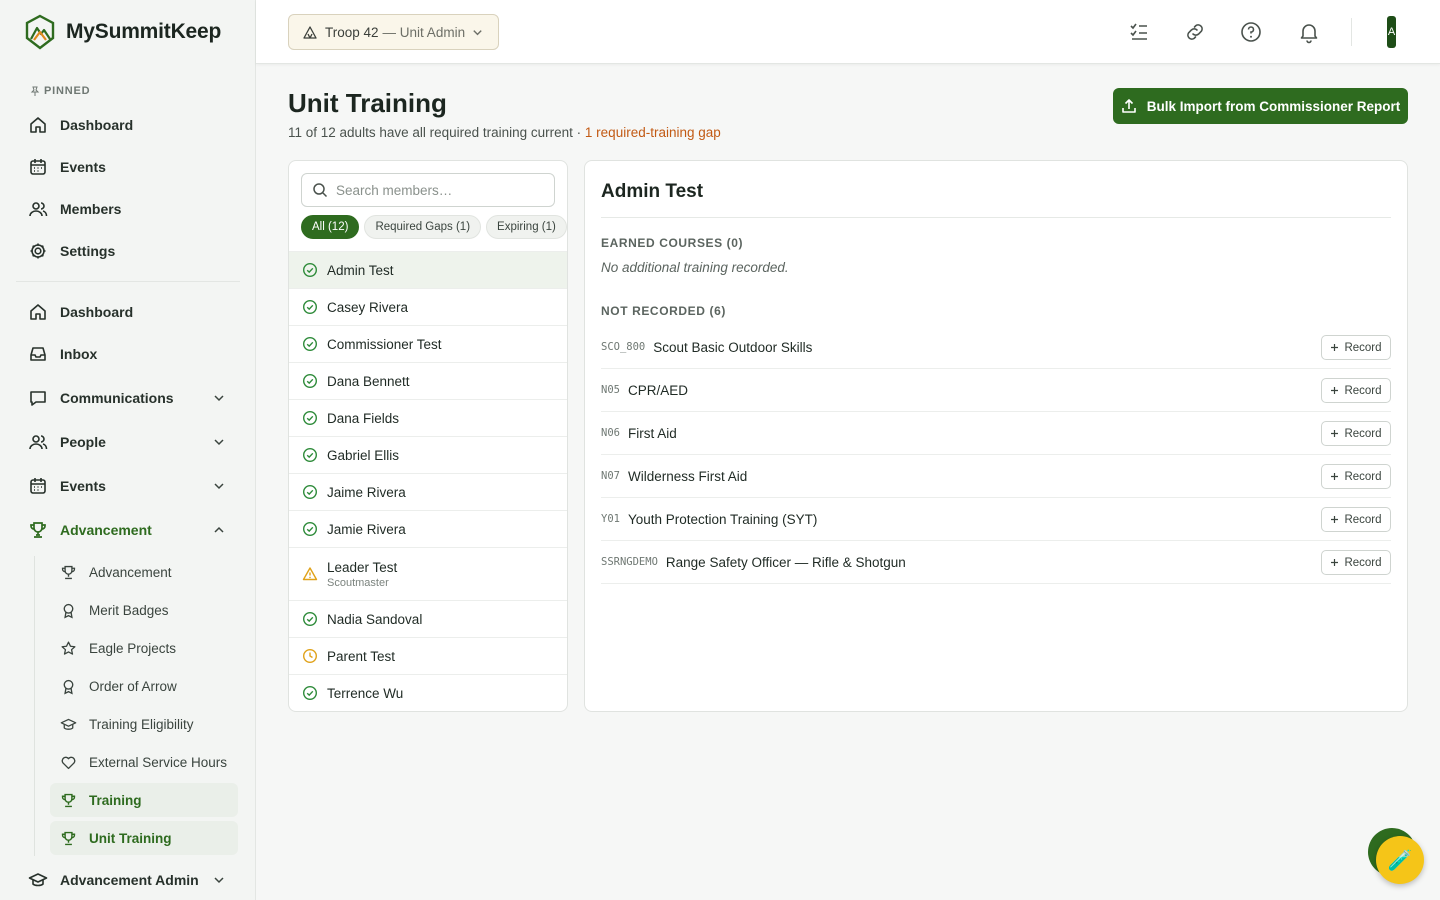 The image size is (1440, 900). What do you see at coordinates (653, 132) in the screenshot?
I see `gap-link: 1 required-training gap` at bounding box center [653, 132].